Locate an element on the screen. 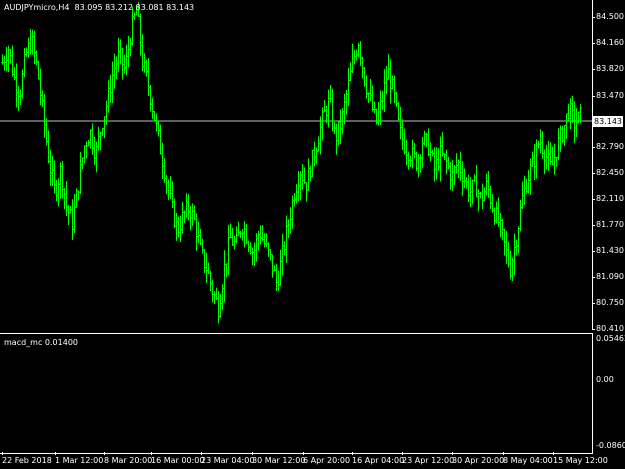  price-axis-label: 81.430 is located at coordinates (610, 251).